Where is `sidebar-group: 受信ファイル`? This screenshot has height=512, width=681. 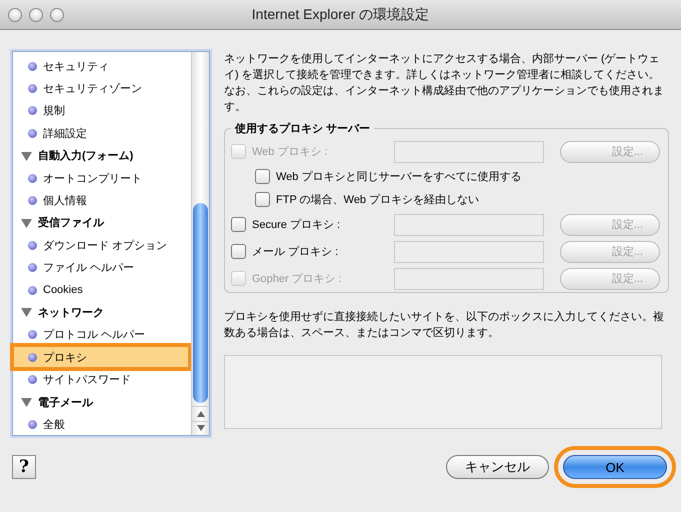 sidebar-group: 受信ファイル is located at coordinates (71, 222).